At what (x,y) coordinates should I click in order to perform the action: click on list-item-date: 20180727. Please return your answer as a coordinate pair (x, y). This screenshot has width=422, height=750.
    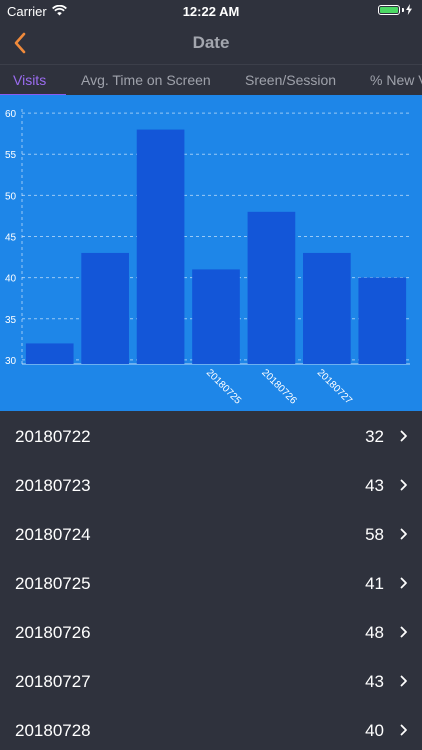
    Looking at the image, I should click on (53, 681).